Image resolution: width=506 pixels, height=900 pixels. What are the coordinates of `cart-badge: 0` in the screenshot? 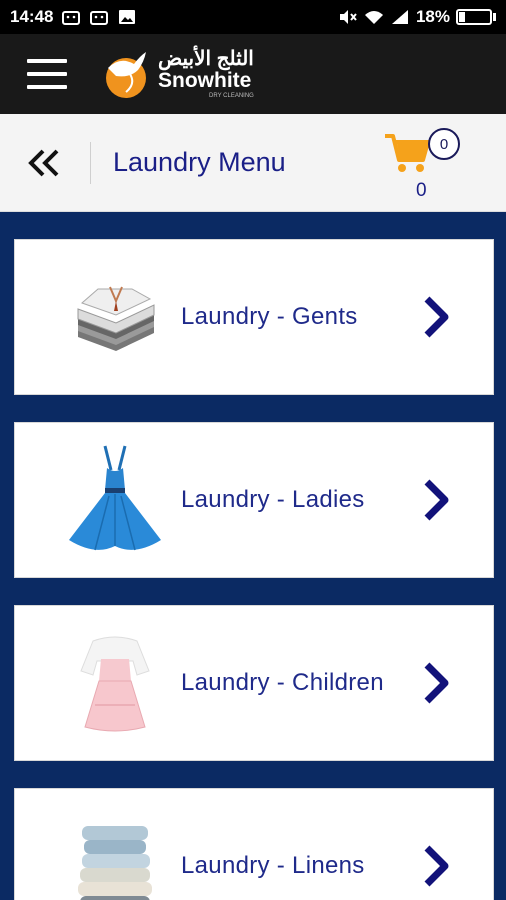 It's located at (444, 144).